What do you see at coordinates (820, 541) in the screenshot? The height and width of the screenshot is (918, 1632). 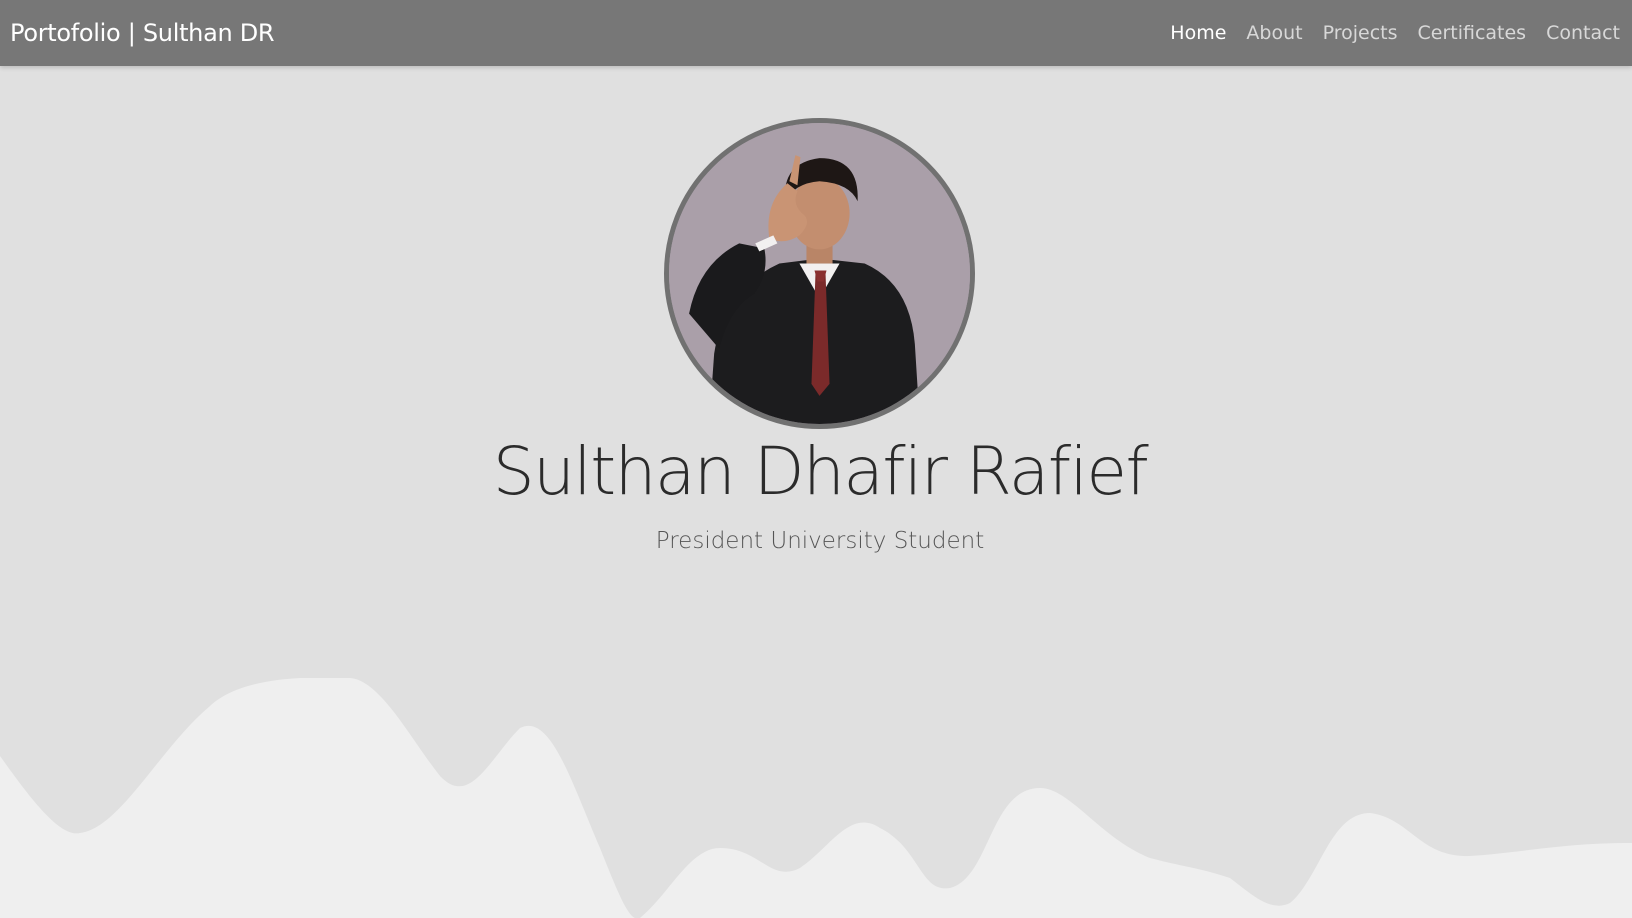 I see `hero-subtitle: President University Student` at bounding box center [820, 541].